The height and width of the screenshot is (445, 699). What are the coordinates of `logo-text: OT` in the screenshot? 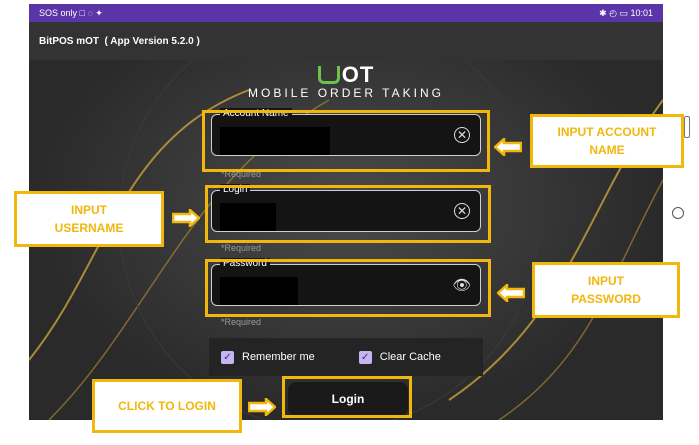 It's located at (358, 74).